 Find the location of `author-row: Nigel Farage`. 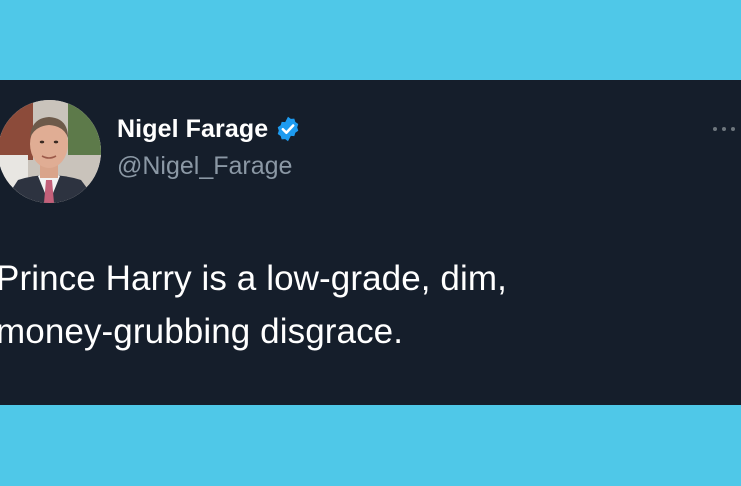

author-row: Nigel Farage is located at coordinates (209, 129).